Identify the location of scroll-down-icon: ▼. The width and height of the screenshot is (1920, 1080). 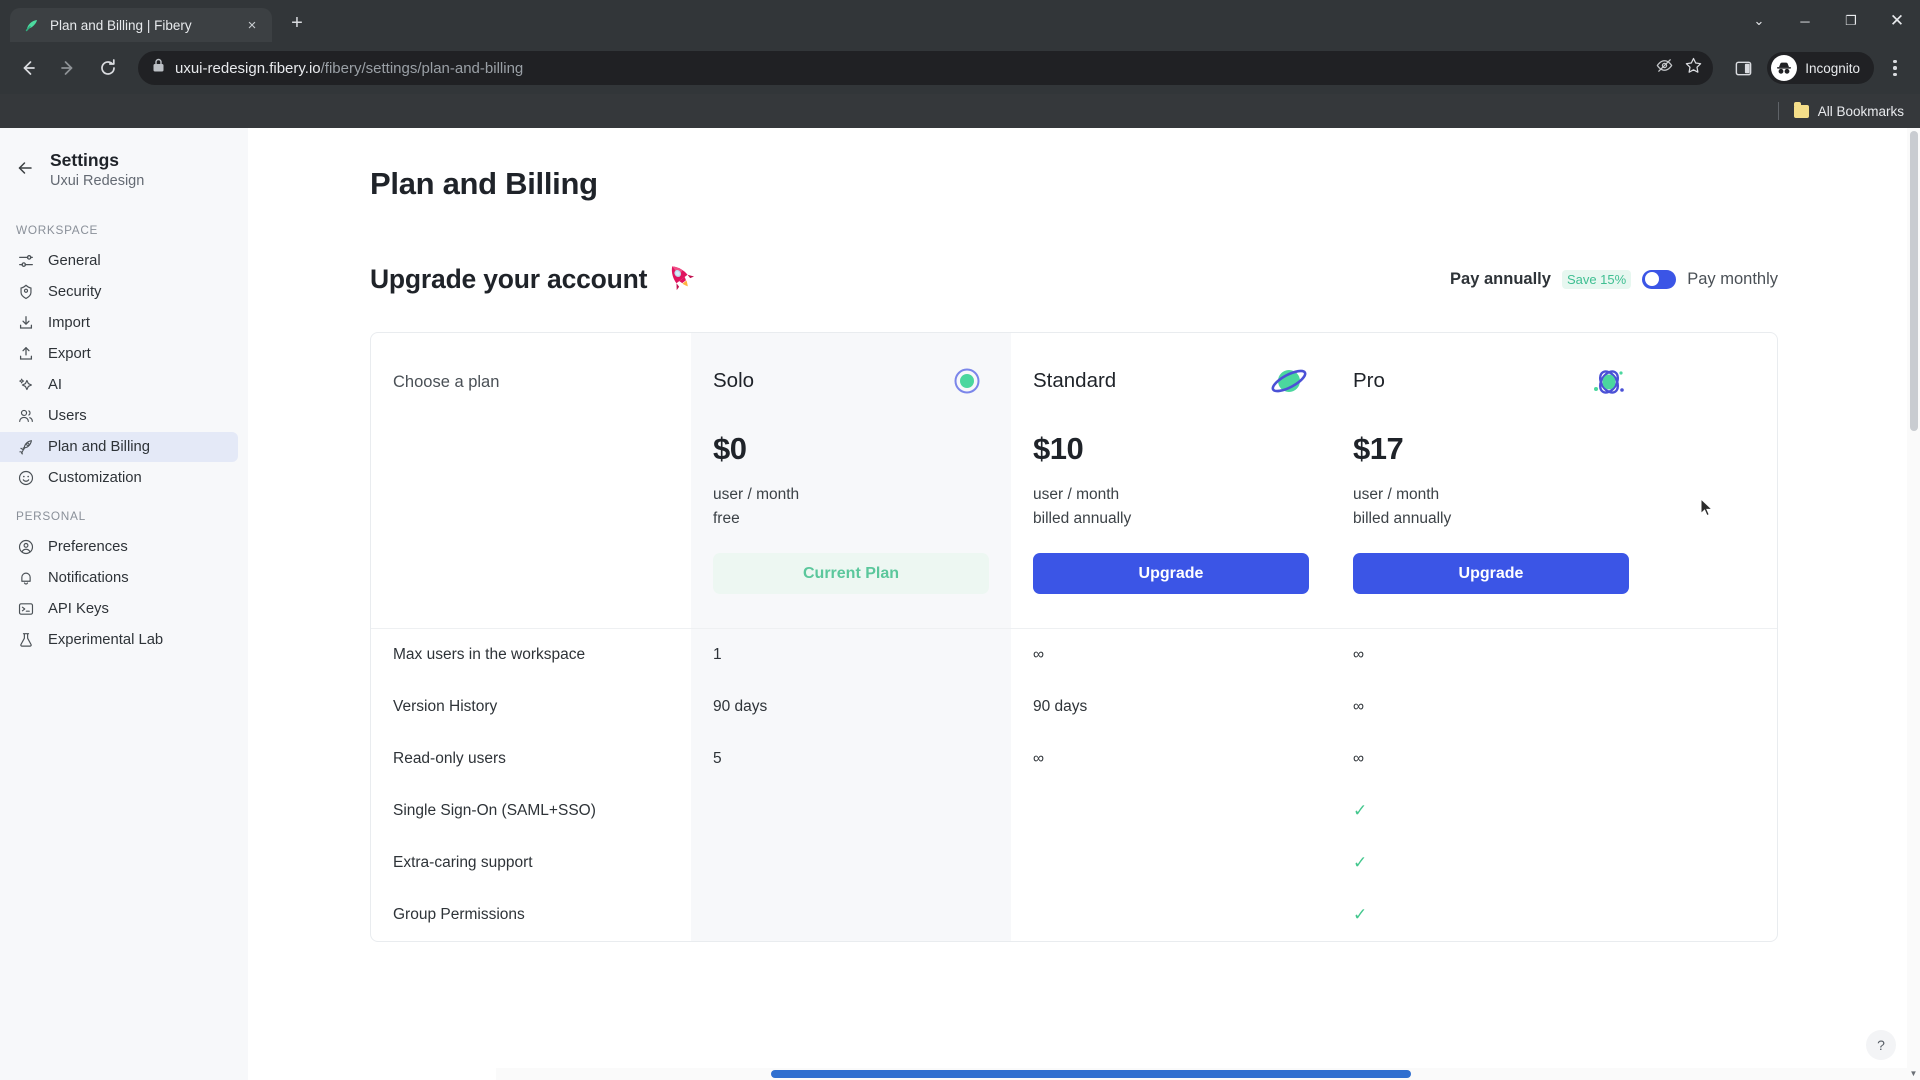
(1913, 1073).